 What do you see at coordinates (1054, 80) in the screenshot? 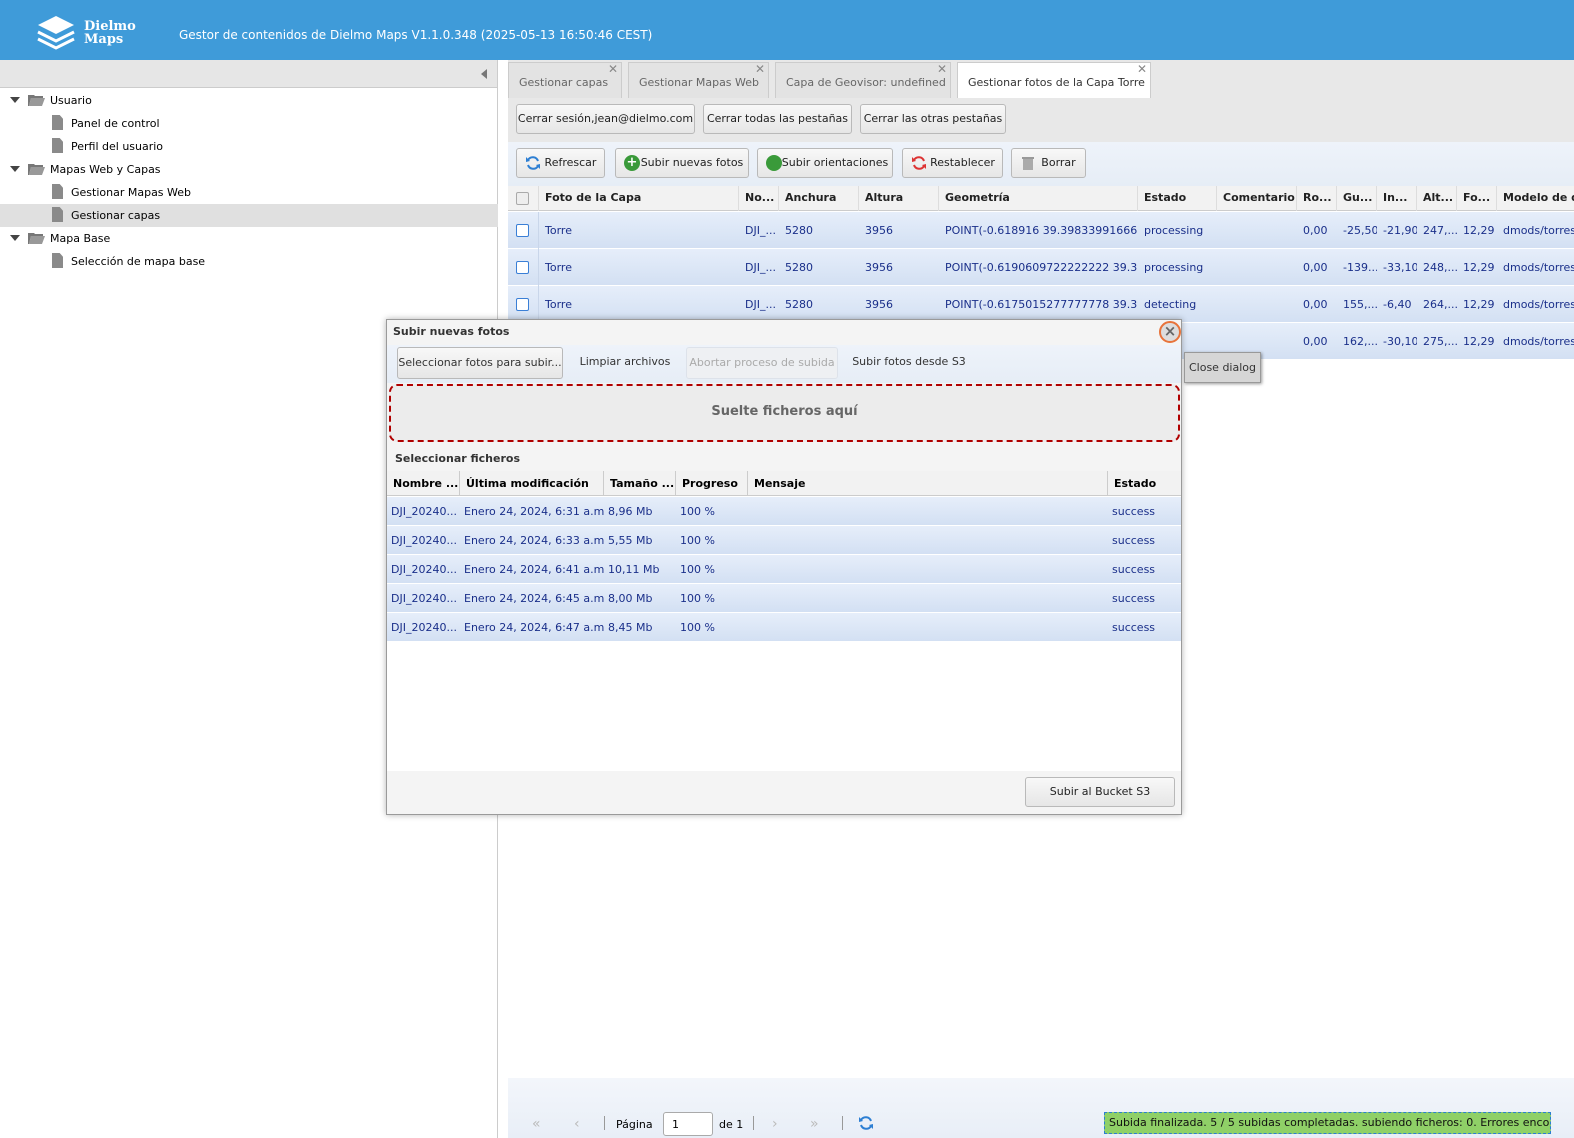
I see `tab-gestionar-fotos-capa-torre: Gestionar fotos de la Capa Torre ✕` at bounding box center [1054, 80].